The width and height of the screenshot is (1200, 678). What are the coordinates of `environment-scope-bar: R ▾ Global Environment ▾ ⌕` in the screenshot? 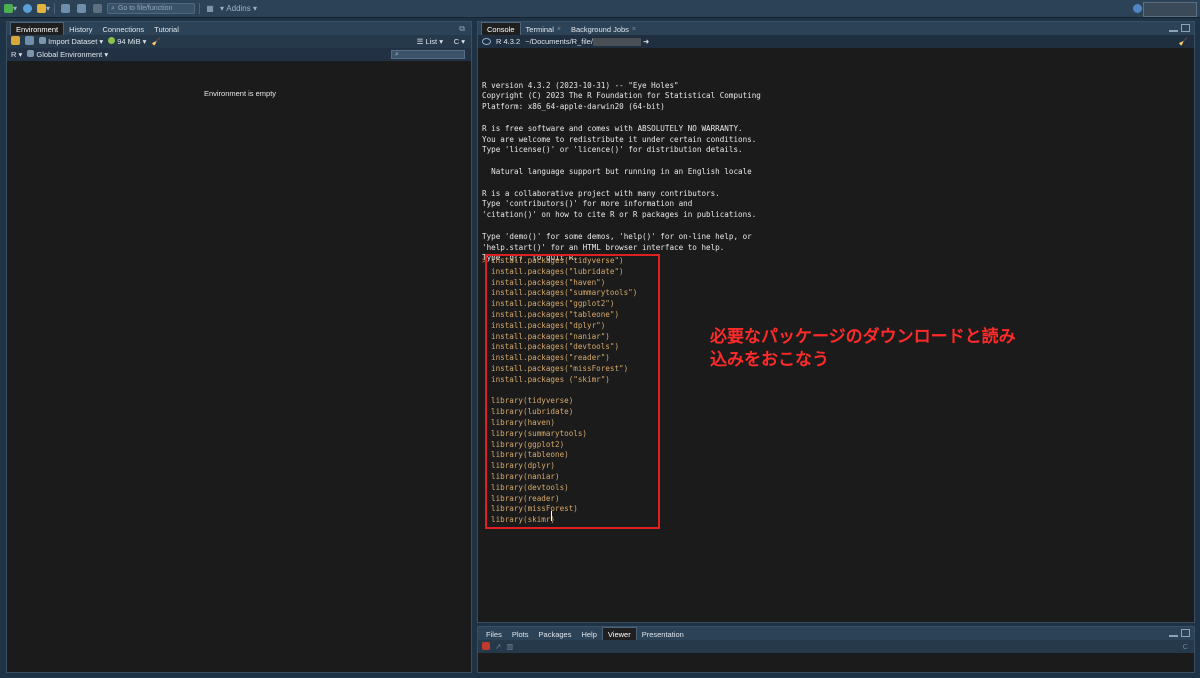 It's located at (239, 54).